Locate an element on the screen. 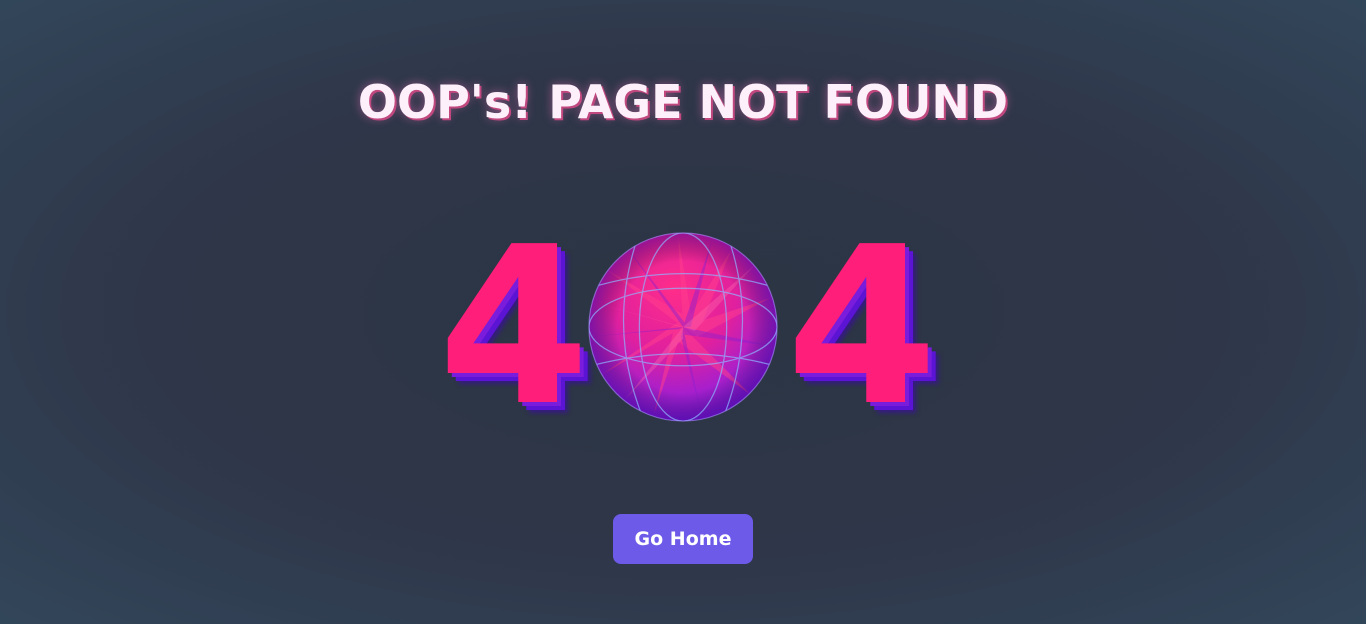  globe-icon is located at coordinates (683, 327).